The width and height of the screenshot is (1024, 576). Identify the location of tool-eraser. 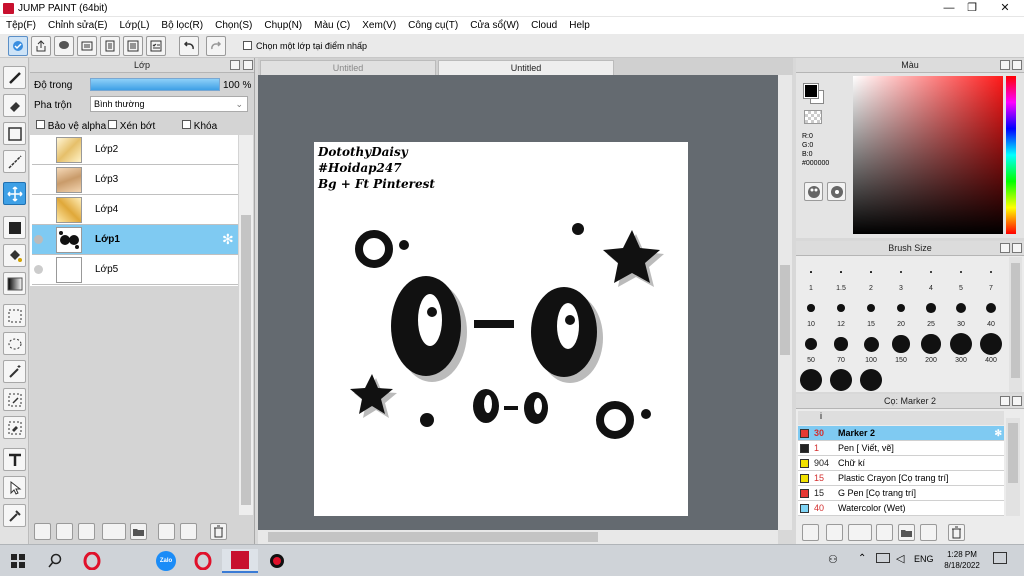
(14, 105).